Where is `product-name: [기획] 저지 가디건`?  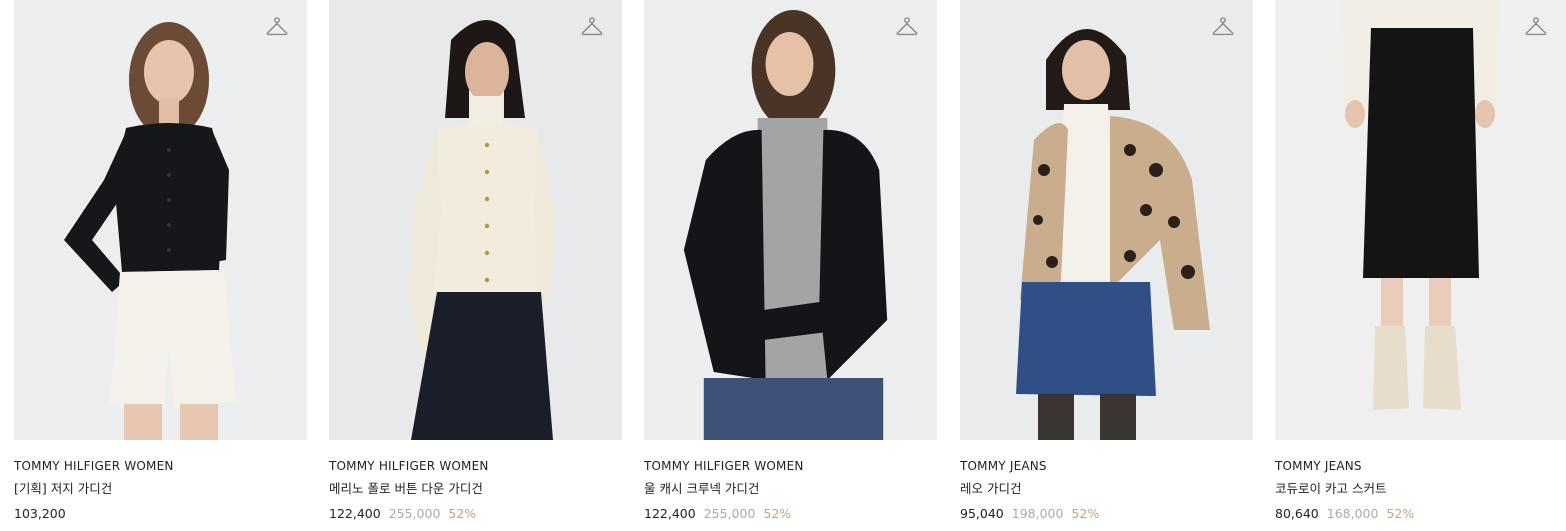
product-name: [기획] 저지 가디건 is located at coordinates (160, 489).